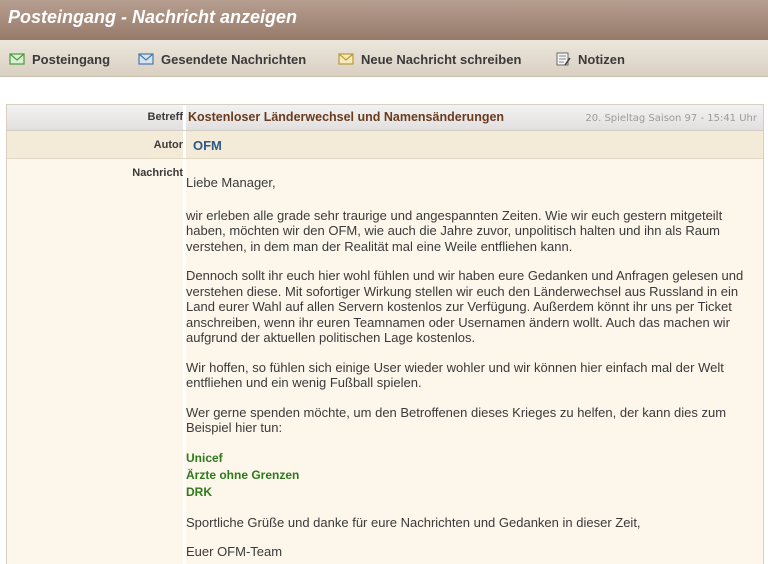 The width and height of the screenshot is (768, 564). I want to click on nav-posteingang: Posteingang, so click(59, 59).